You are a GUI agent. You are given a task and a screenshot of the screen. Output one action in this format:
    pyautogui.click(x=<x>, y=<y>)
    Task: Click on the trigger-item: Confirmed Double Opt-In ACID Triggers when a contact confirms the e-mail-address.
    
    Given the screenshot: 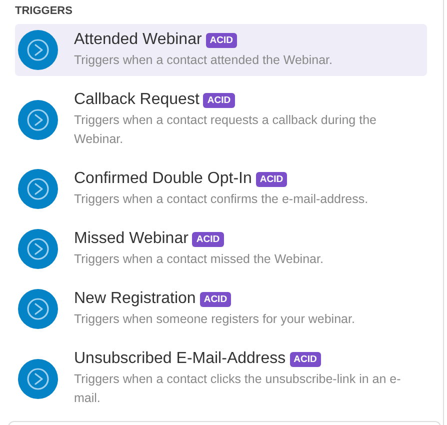 What is the action you would take?
    pyautogui.click(x=221, y=189)
    